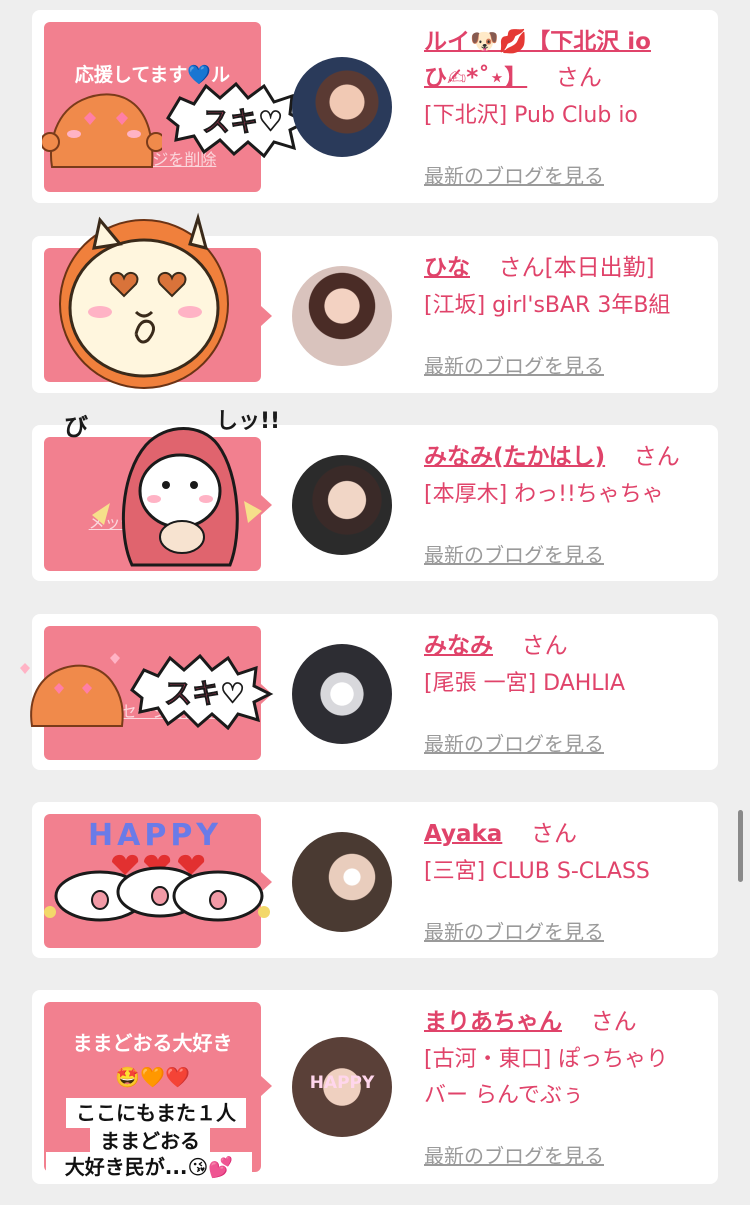  Describe the element at coordinates (152, 1077) in the screenshot. I see `message-emoji: 🤩🧡❤️` at that location.